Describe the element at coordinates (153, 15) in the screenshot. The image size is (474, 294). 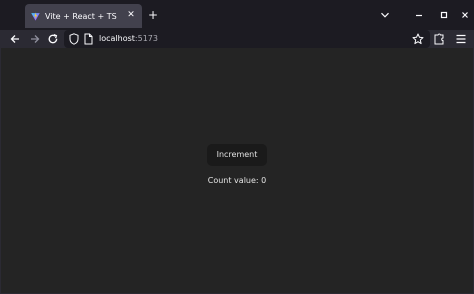
I see `plus-icon: +` at that location.